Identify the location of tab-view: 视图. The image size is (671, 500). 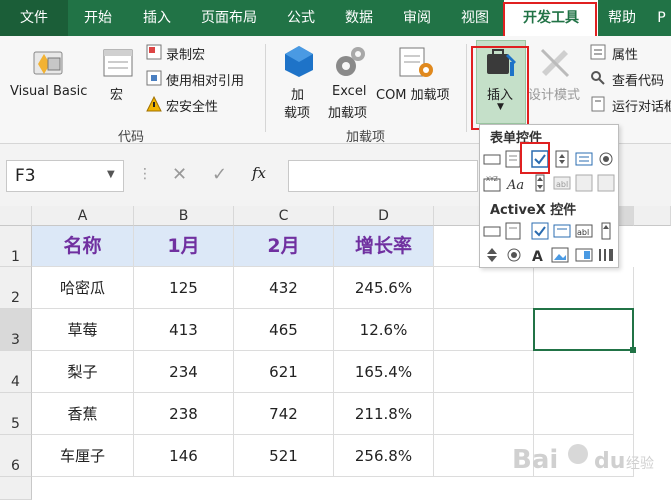
(475, 18).